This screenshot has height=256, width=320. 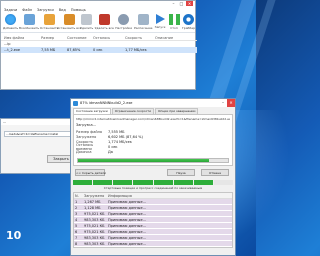 I want to click on delete-button: Удалить, so click(x=86, y=22).